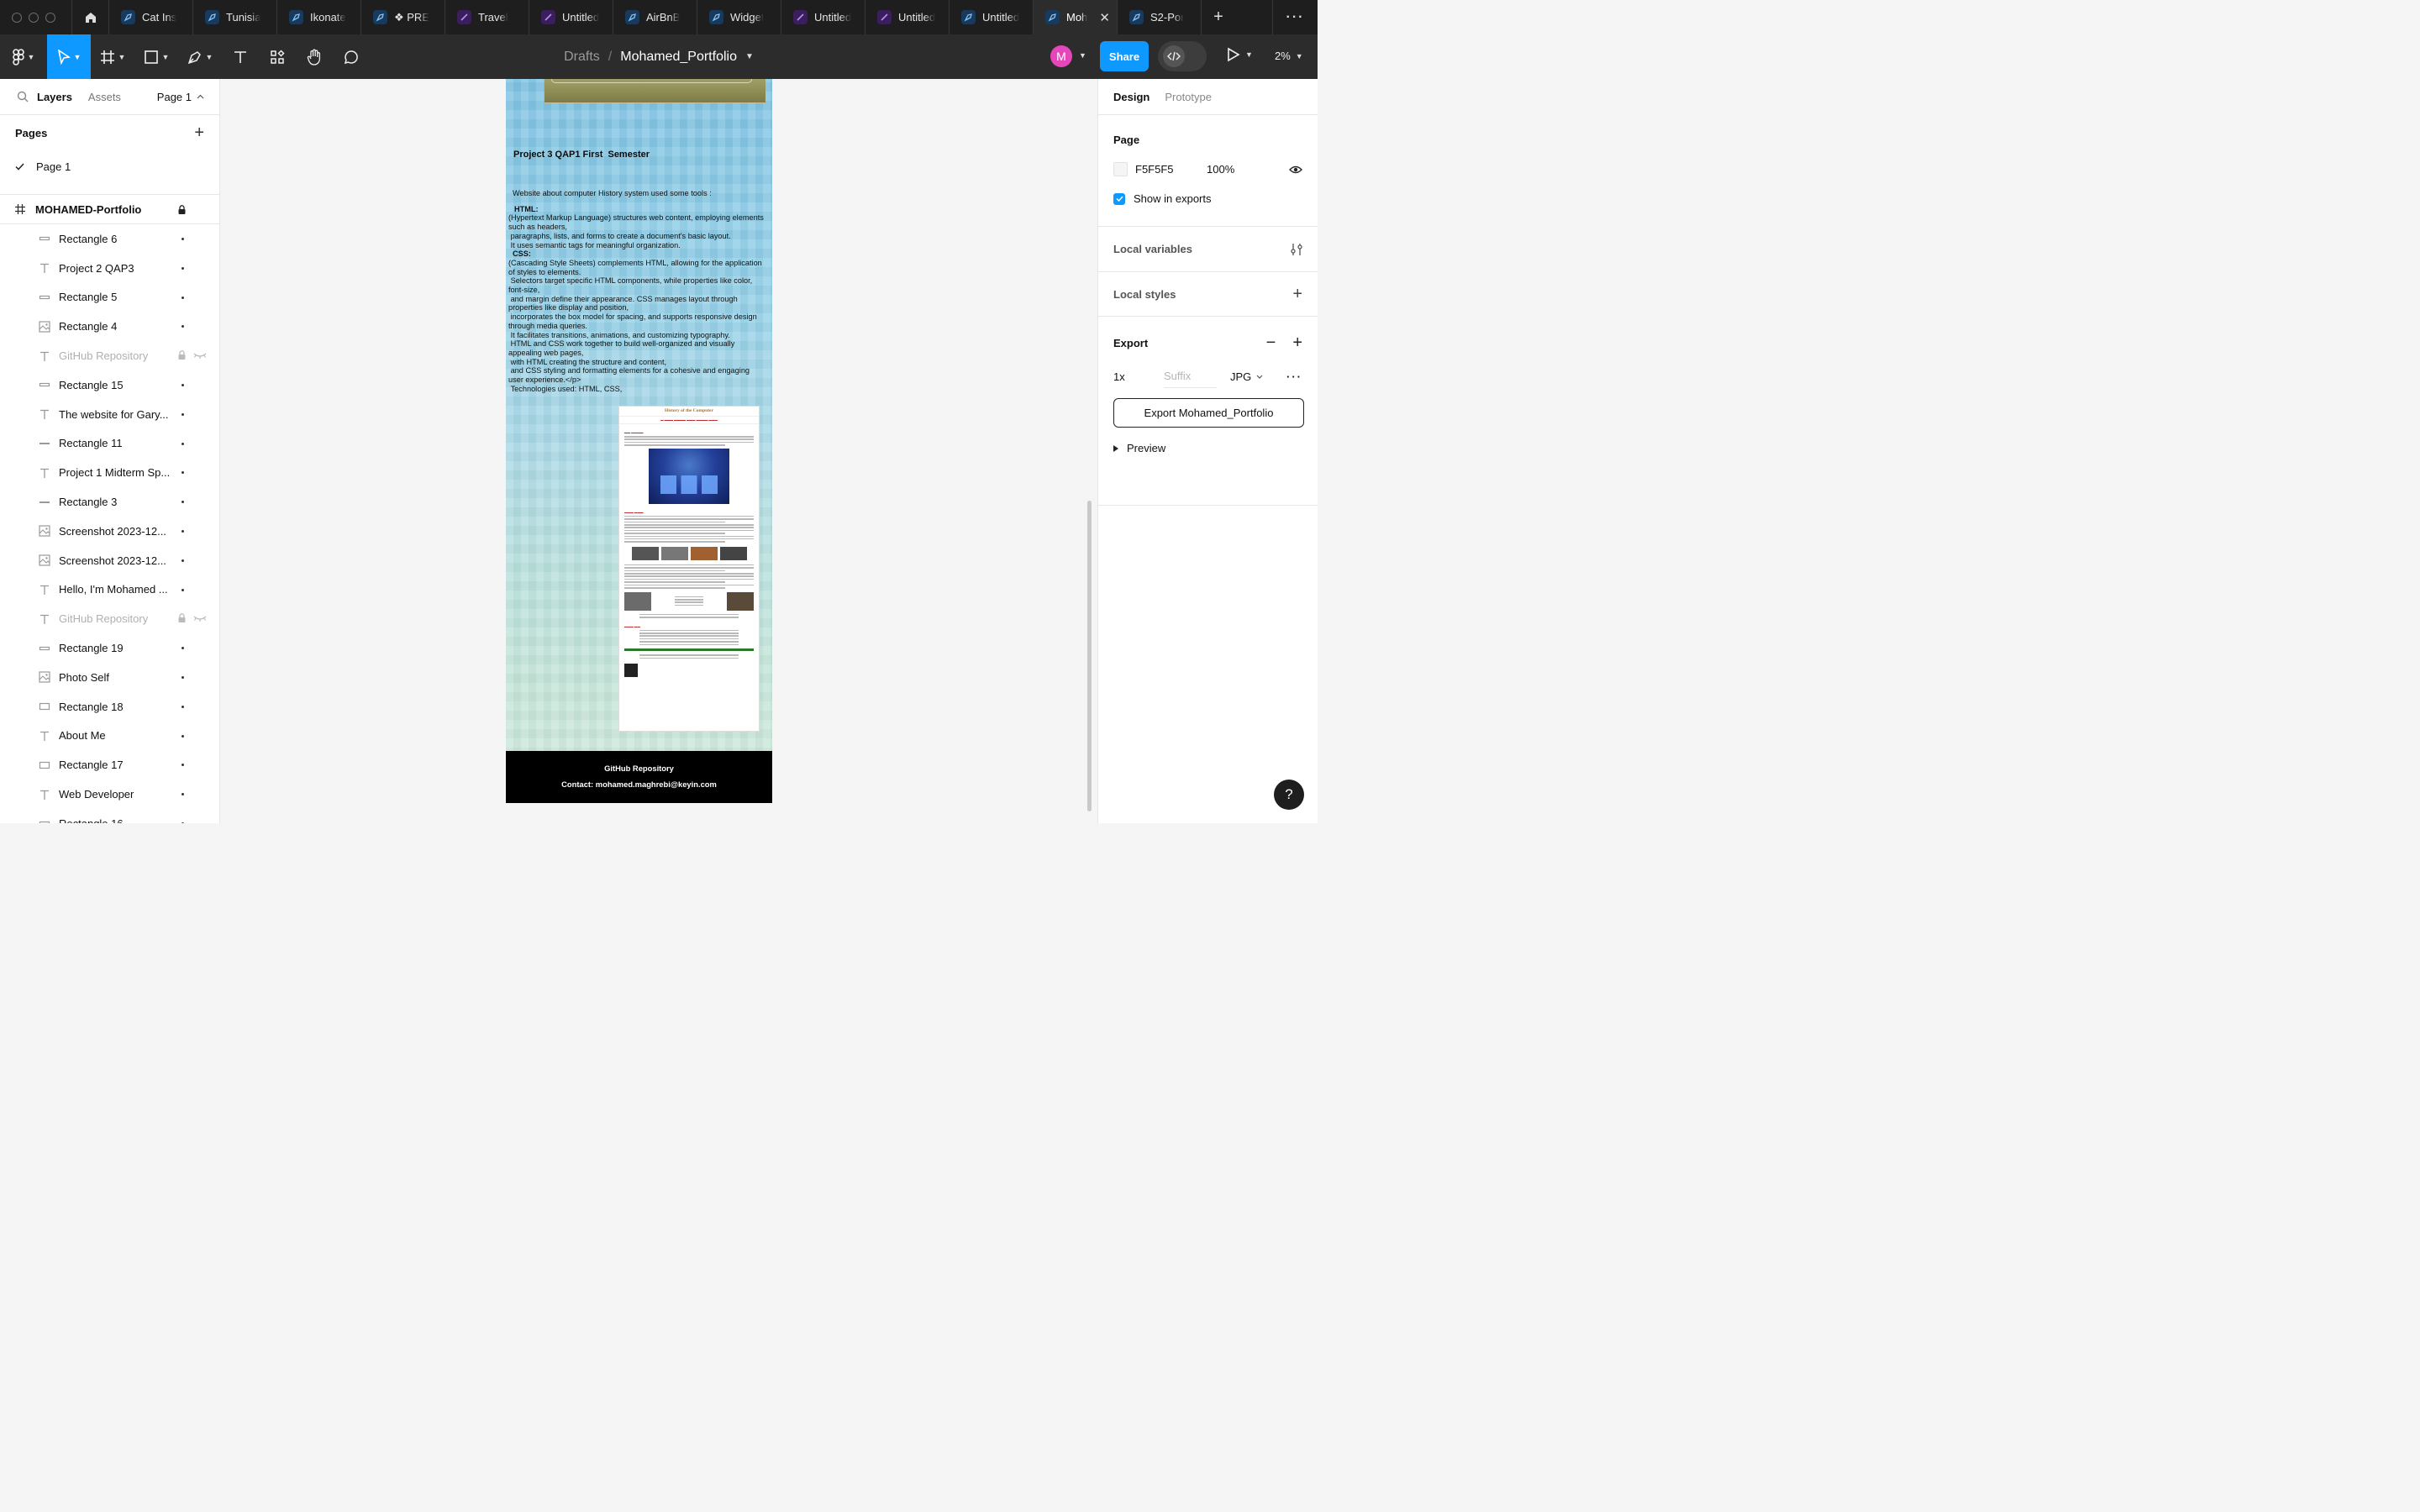 This screenshot has height=1512, width=2420. What do you see at coordinates (639, 768) in the screenshot?
I see `footer-github-link: GitHub Repository` at bounding box center [639, 768].